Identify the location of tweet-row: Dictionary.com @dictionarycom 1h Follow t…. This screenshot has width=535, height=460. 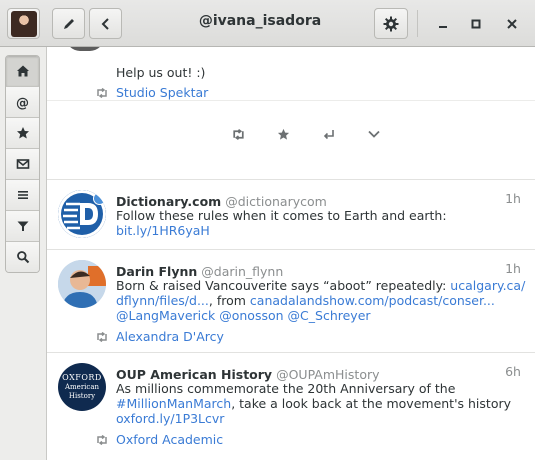
(291, 215).